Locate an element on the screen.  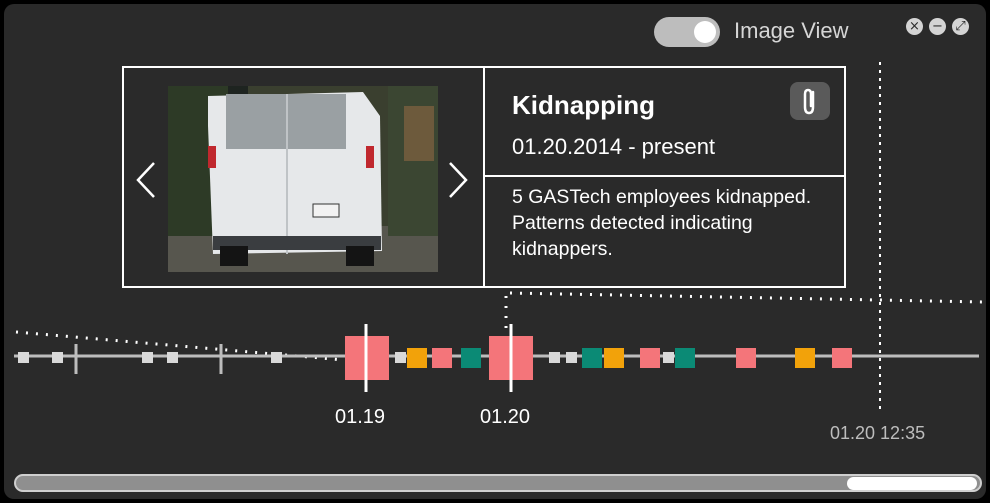
image-view-label: Image View is located at coordinates (791, 30).